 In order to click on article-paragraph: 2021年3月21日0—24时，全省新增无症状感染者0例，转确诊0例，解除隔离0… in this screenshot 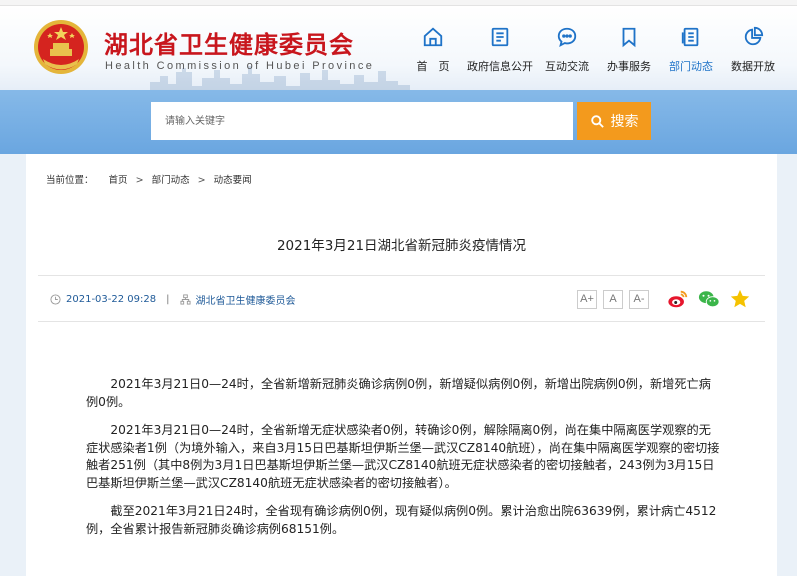, I will do `click(403, 456)`.